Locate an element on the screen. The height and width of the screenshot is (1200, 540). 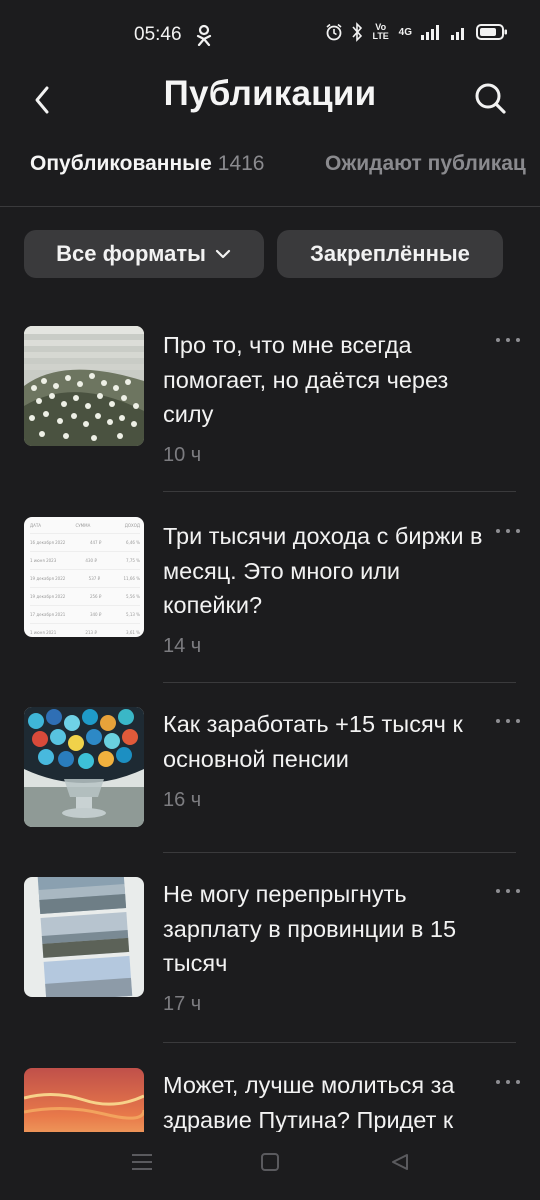
square-icon is located at coordinates (270, 1162).